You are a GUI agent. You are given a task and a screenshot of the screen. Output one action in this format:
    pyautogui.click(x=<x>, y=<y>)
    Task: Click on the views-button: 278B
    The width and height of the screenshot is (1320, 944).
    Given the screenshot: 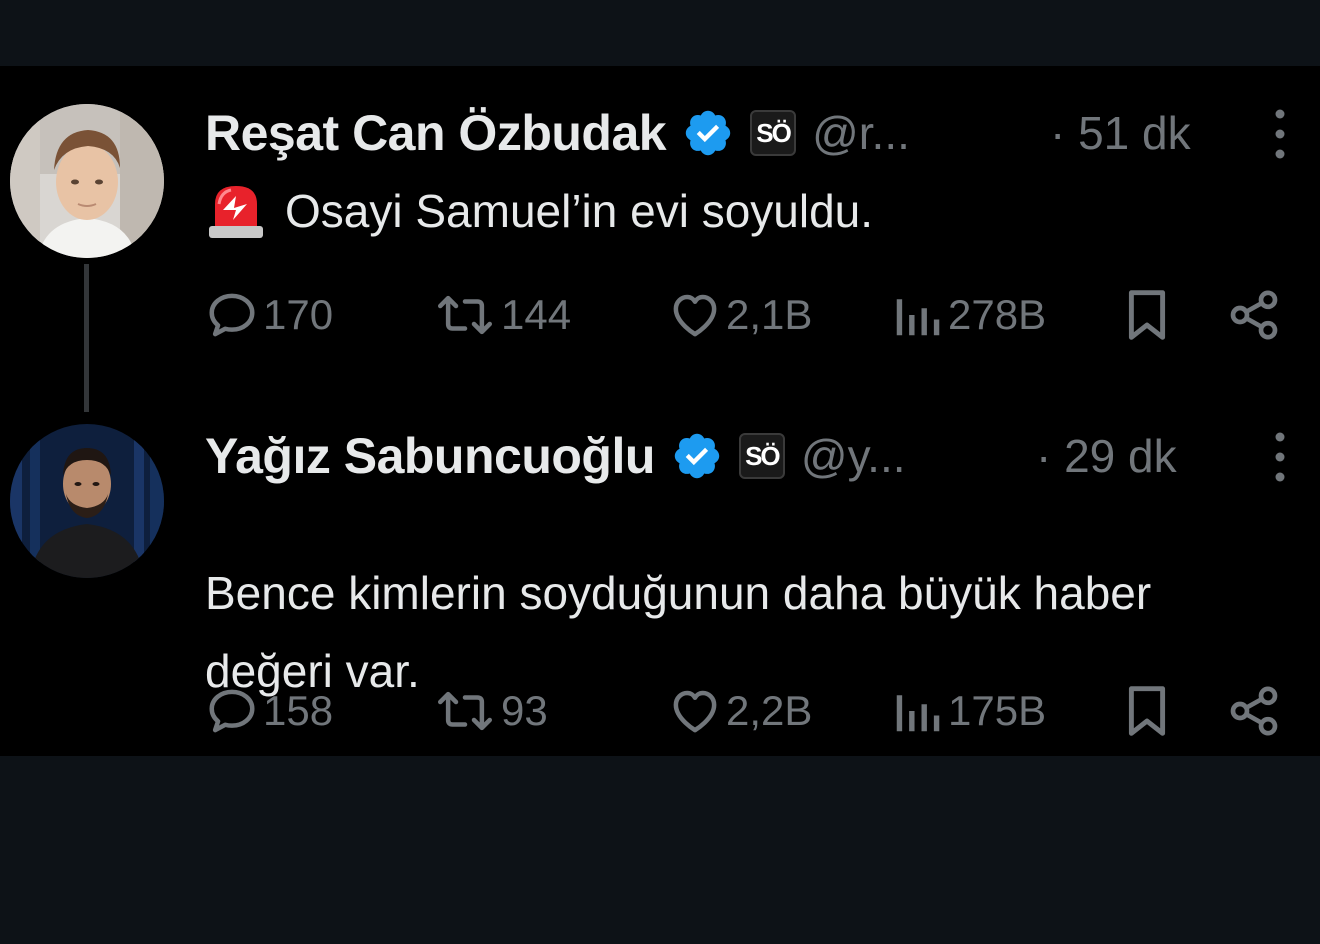 What is the action you would take?
    pyautogui.click(x=968, y=315)
    